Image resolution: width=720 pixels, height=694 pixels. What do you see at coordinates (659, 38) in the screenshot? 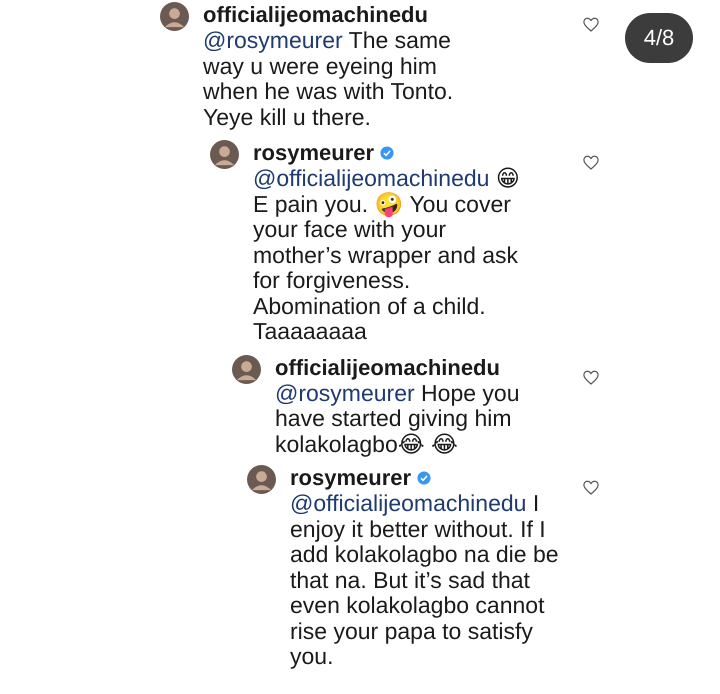
I see `page-counter: 4/8` at bounding box center [659, 38].